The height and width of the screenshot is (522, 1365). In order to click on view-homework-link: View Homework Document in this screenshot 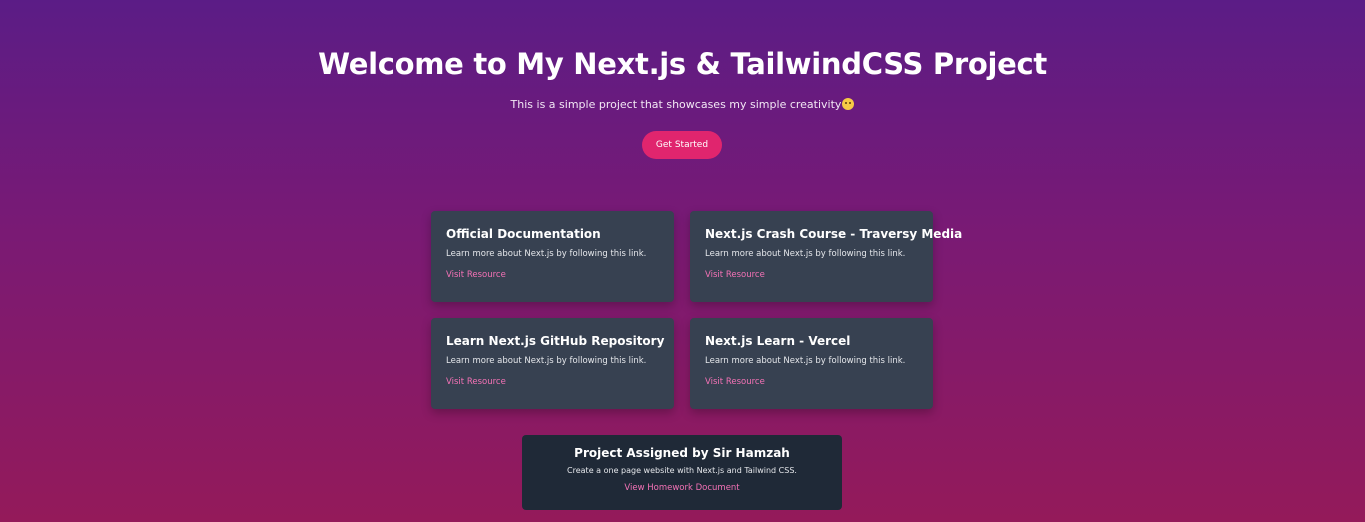, I will do `click(681, 488)`.